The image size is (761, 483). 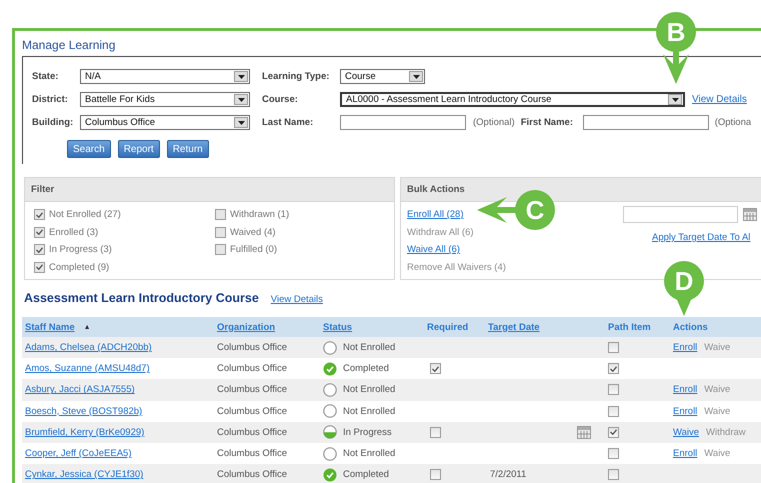 I want to click on filter-option: Fulfilled (0), so click(x=253, y=250).